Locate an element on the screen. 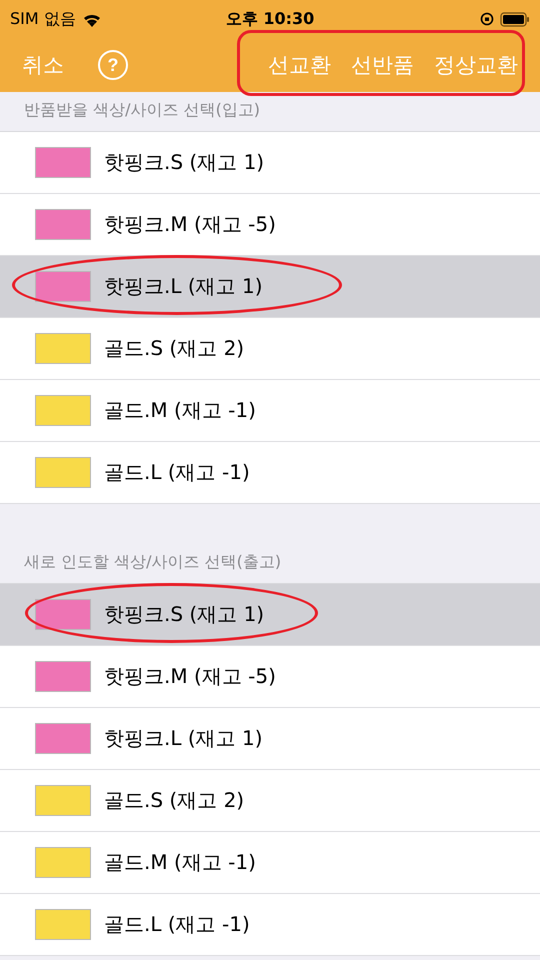 This screenshot has height=960, width=540. carrier-label: SIM 없음 is located at coordinates (43, 19).